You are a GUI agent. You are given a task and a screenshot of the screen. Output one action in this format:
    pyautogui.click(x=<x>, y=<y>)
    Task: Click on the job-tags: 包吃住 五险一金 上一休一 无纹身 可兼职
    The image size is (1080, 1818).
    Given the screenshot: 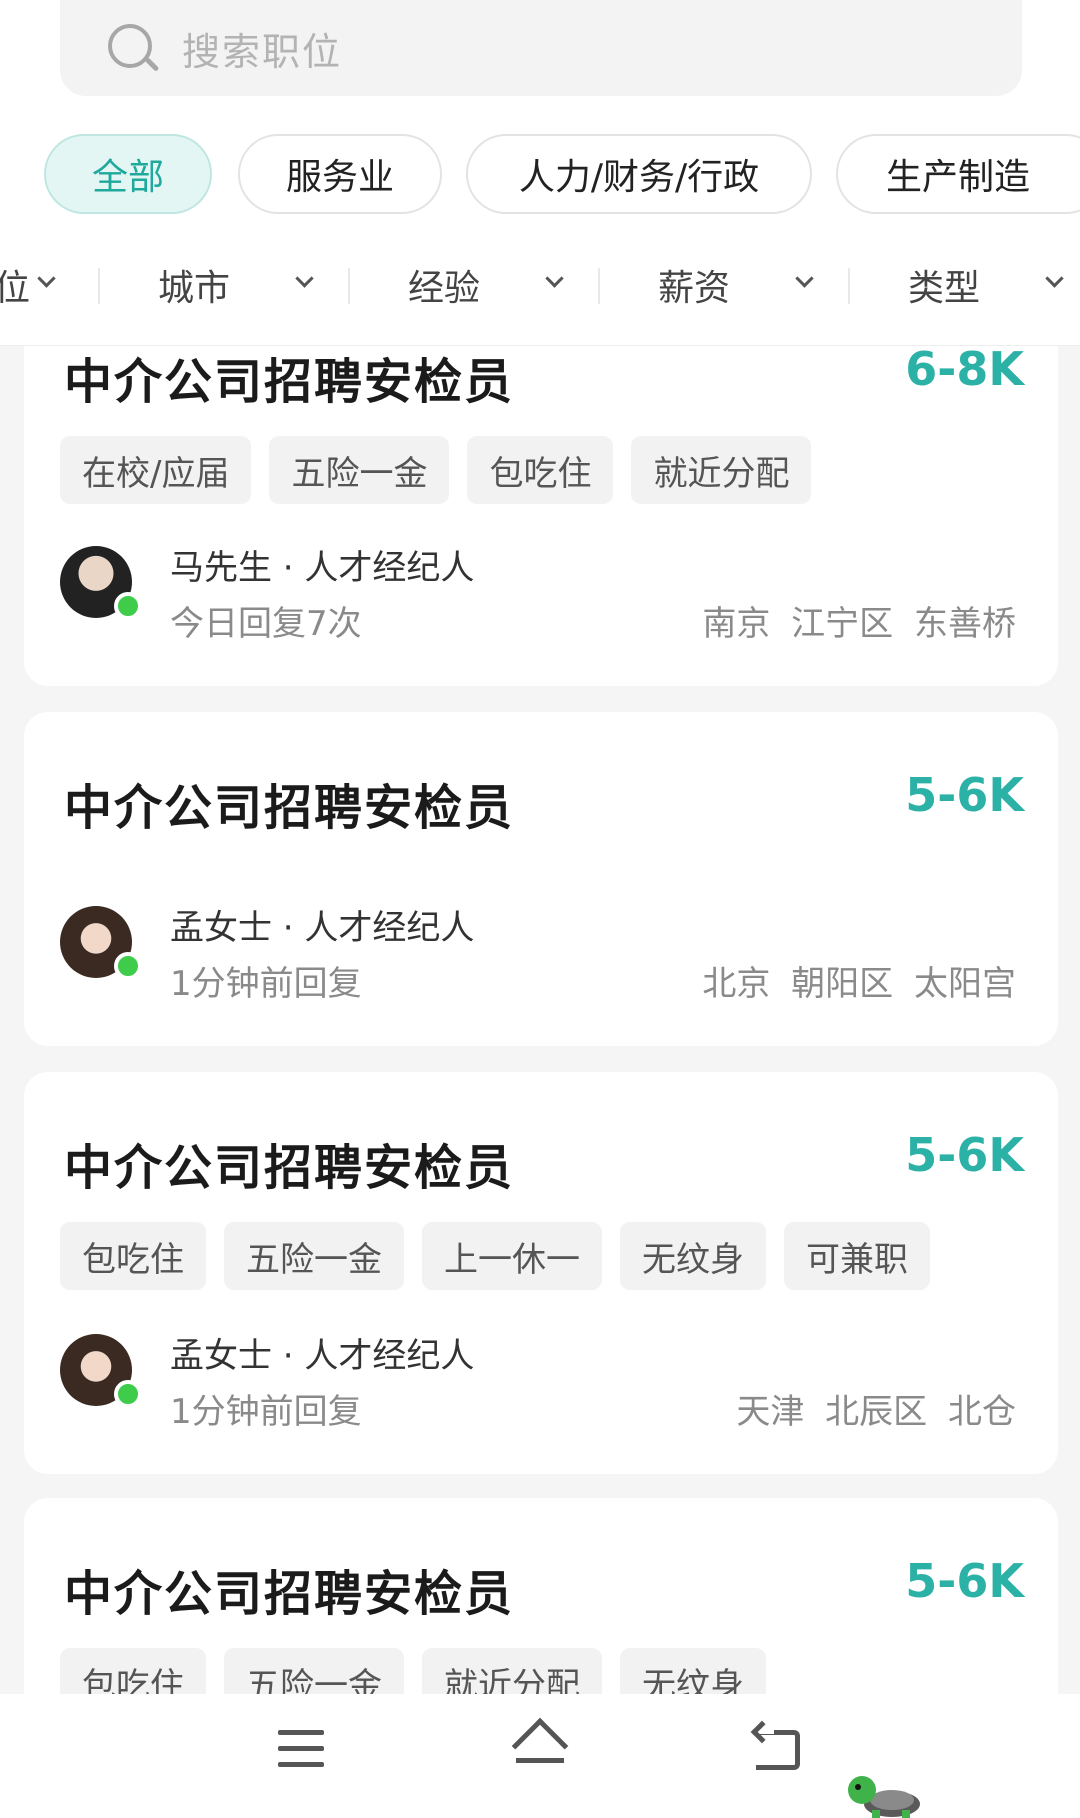 What is the action you would take?
    pyautogui.click(x=495, y=1256)
    